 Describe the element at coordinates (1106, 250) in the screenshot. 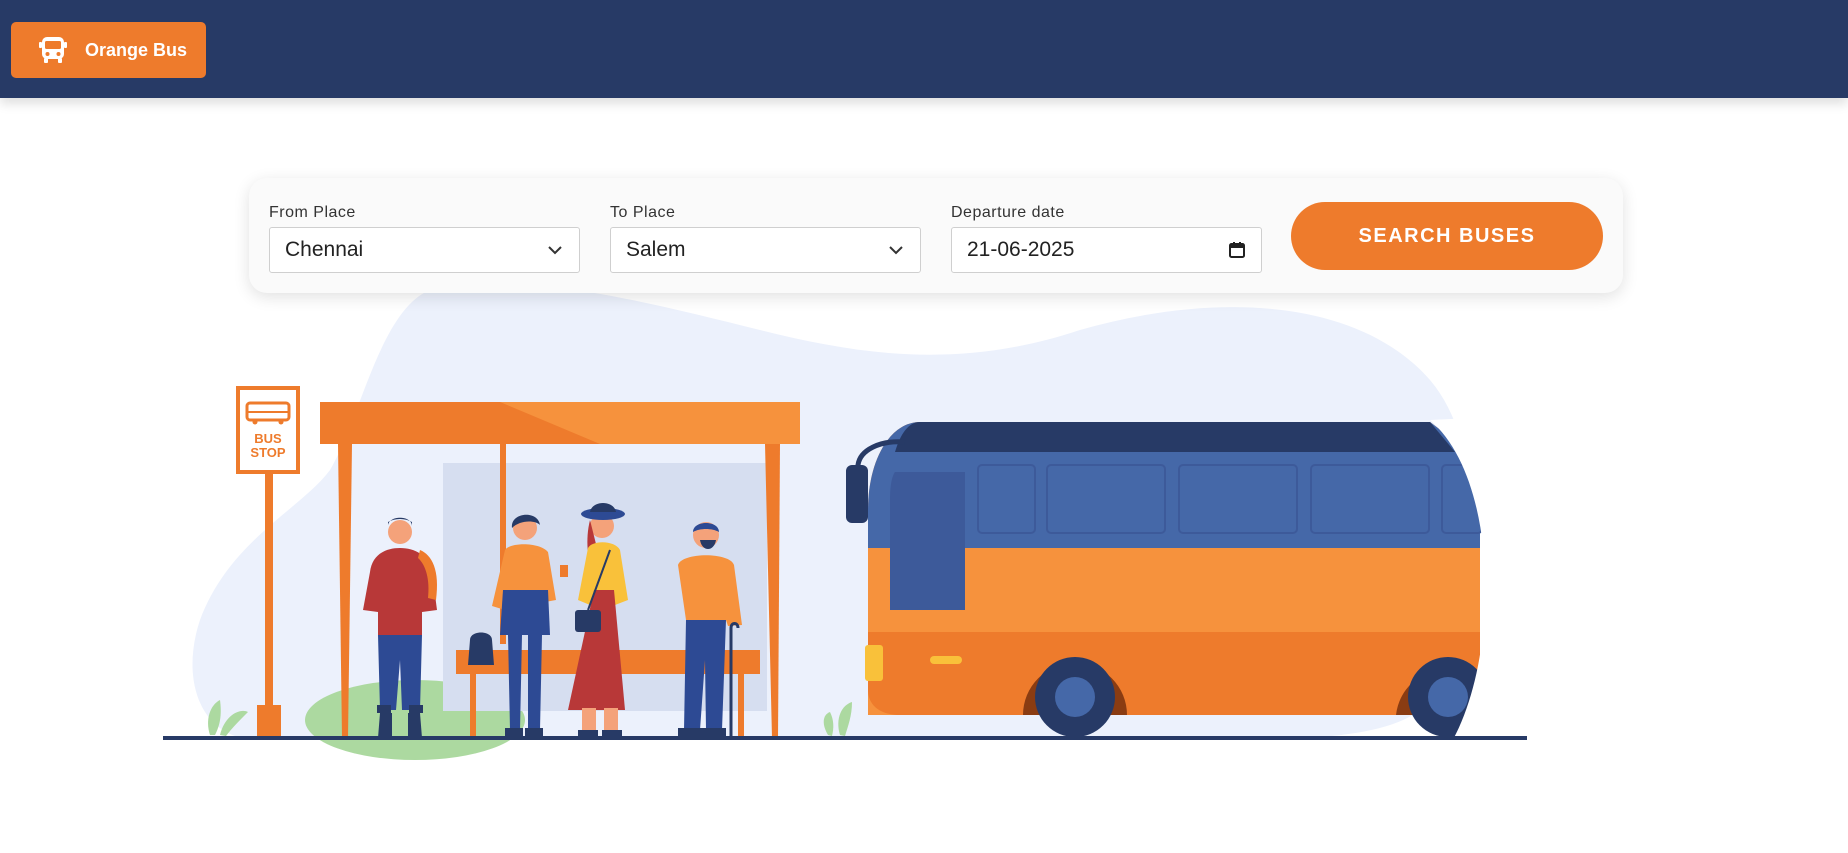

I see `departure-date-input: 21-06-2025` at that location.